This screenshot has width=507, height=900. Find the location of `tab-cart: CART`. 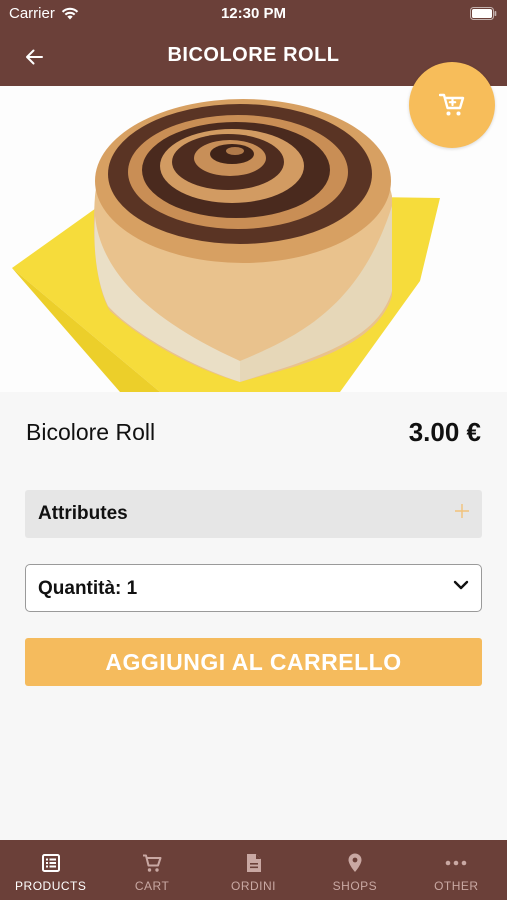

tab-cart: CART is located at coordinates (151, 870).